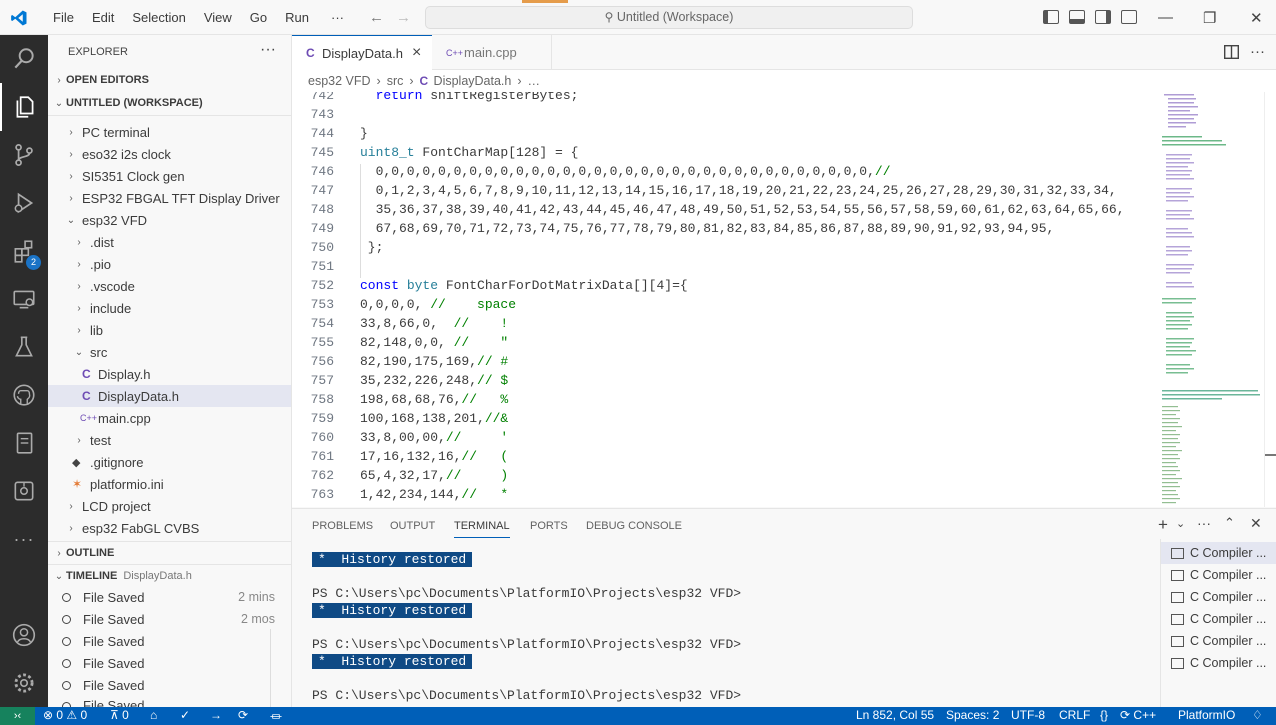 The image size is (1276, 725). Describe the element at coordinates (169, 619) in the screenshot. I see `timeline-item: File Saved 2 mos` at that location.